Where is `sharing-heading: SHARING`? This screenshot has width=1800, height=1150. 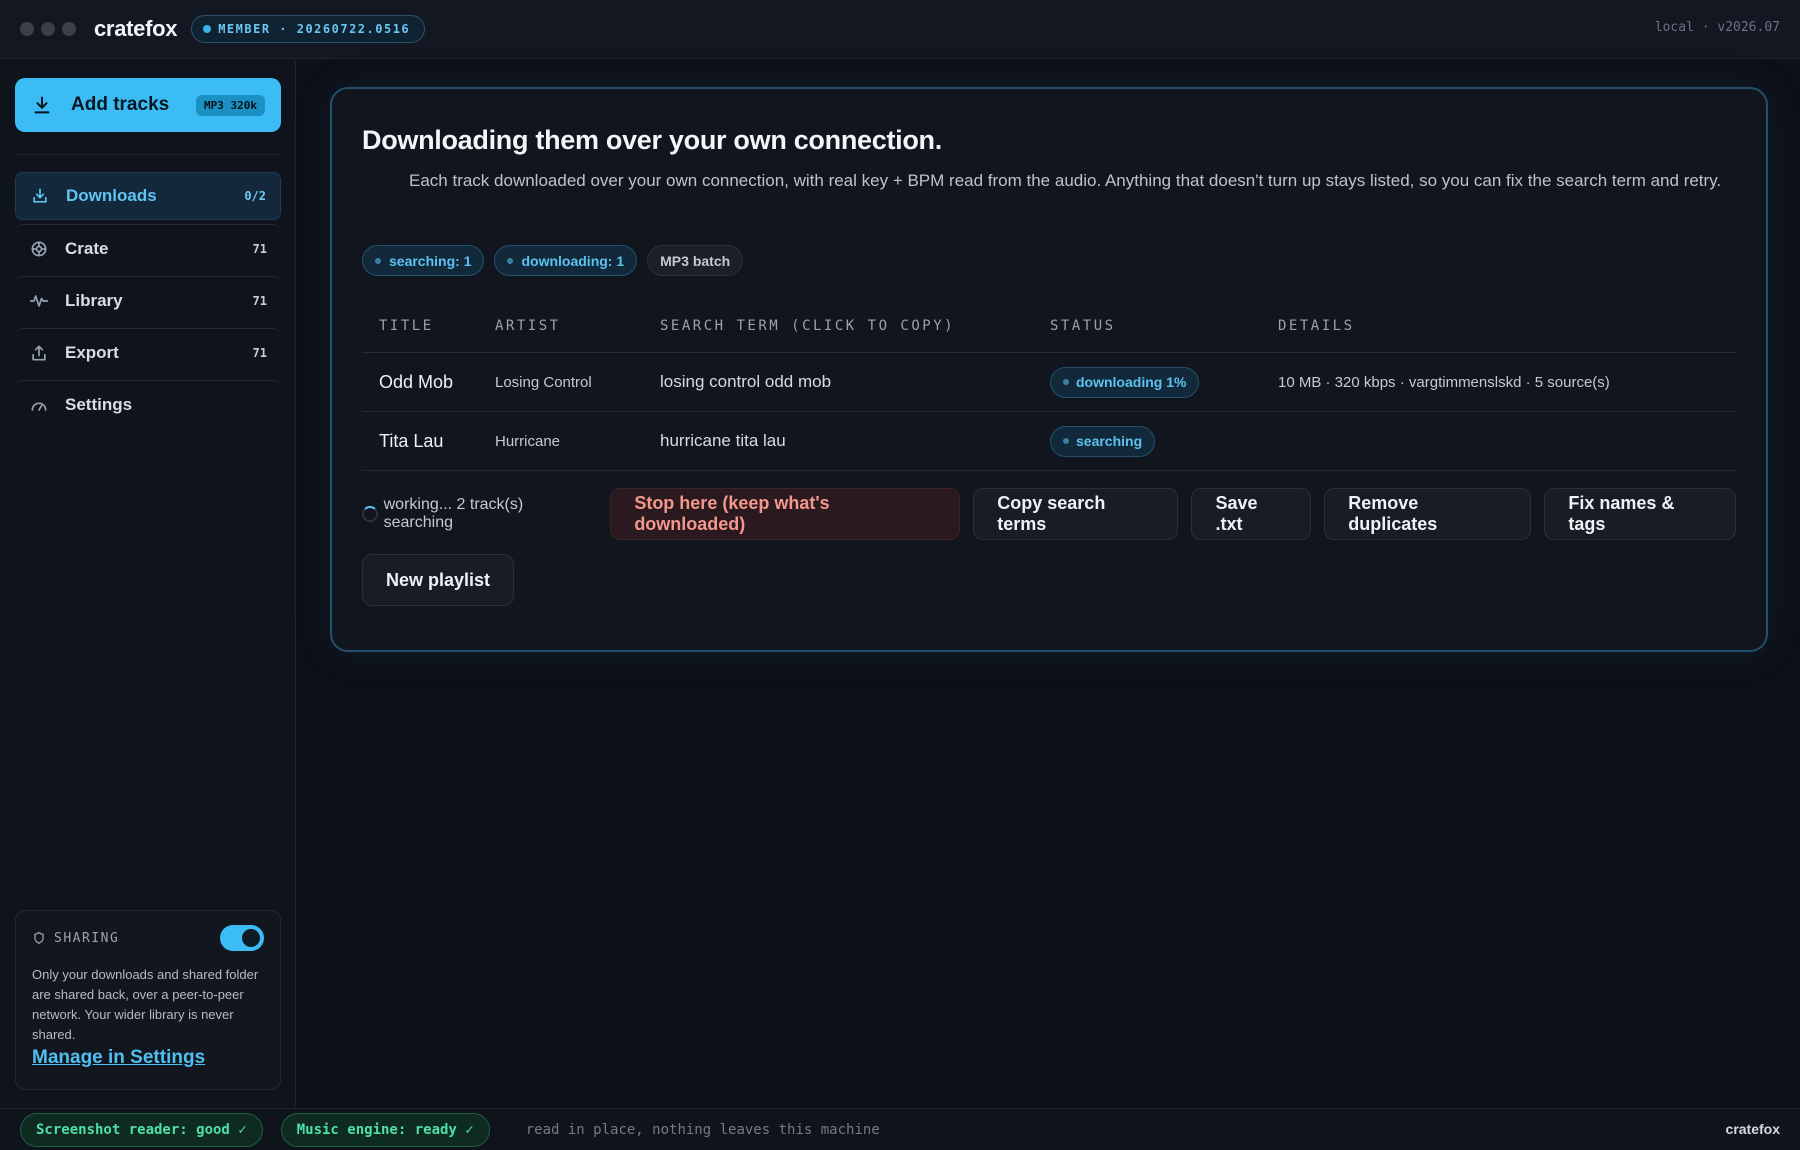
sharing-heading: SHARING is located at coordinates (87, 938).